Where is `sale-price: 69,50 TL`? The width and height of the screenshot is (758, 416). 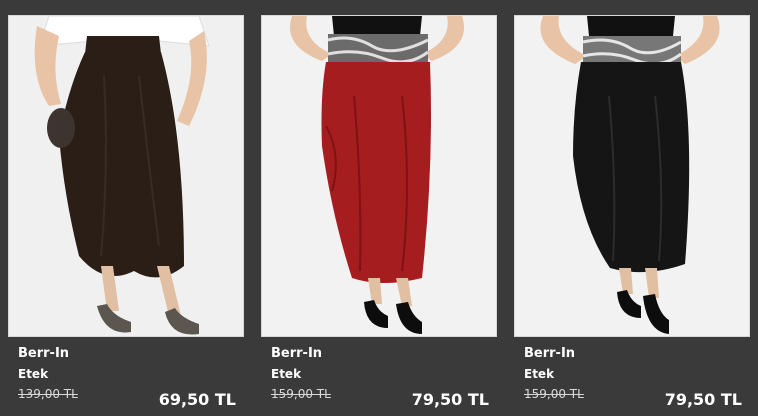 sale-price: 69,50 TL is located at coordinates (197, 399).